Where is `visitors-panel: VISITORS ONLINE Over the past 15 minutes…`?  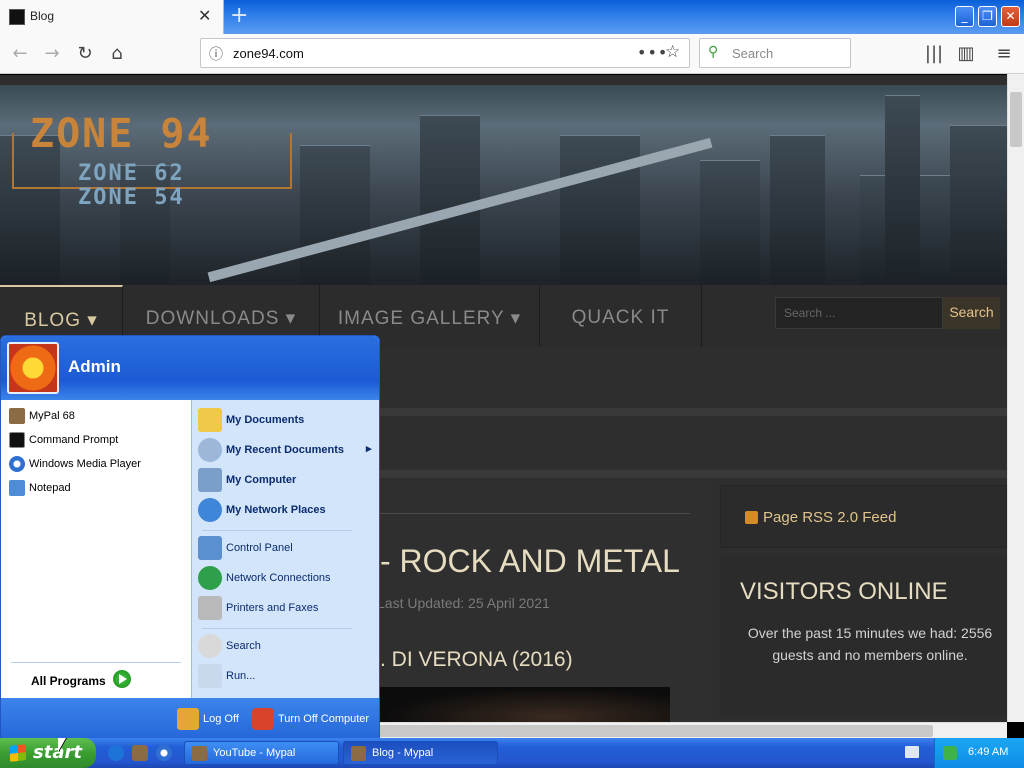
visitors-panel: VISITORS ONLINE Over the past 15 minutes… is located at coordinates (863, 636).